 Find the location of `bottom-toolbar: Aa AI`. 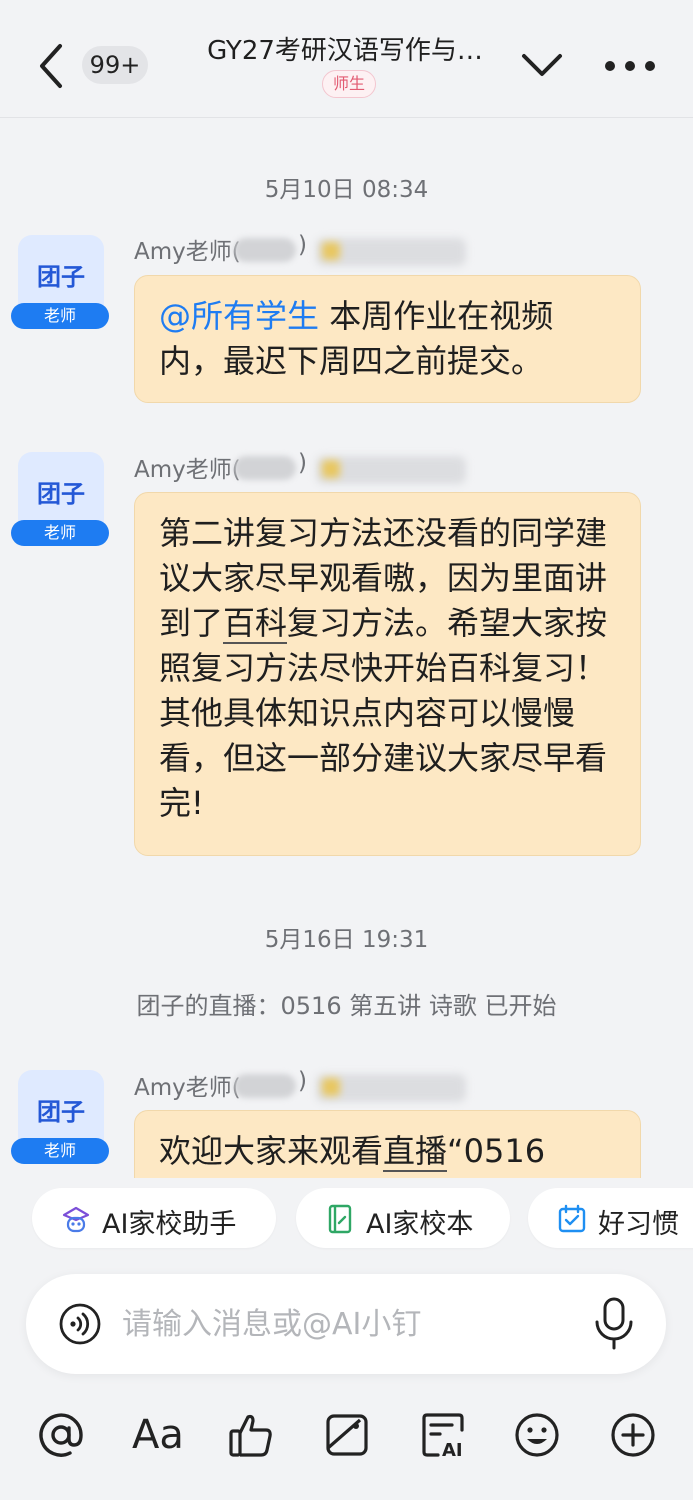

bottom-toolbar: Aa AI is located at coordinates (346, 1436).